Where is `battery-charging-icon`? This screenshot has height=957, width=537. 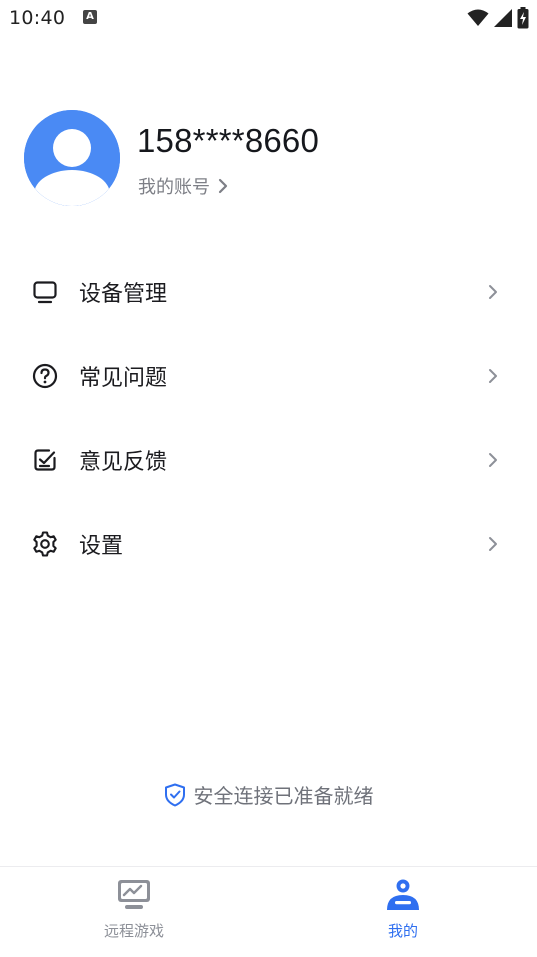
battery-charging-icon is located at coordinates (523, 18).